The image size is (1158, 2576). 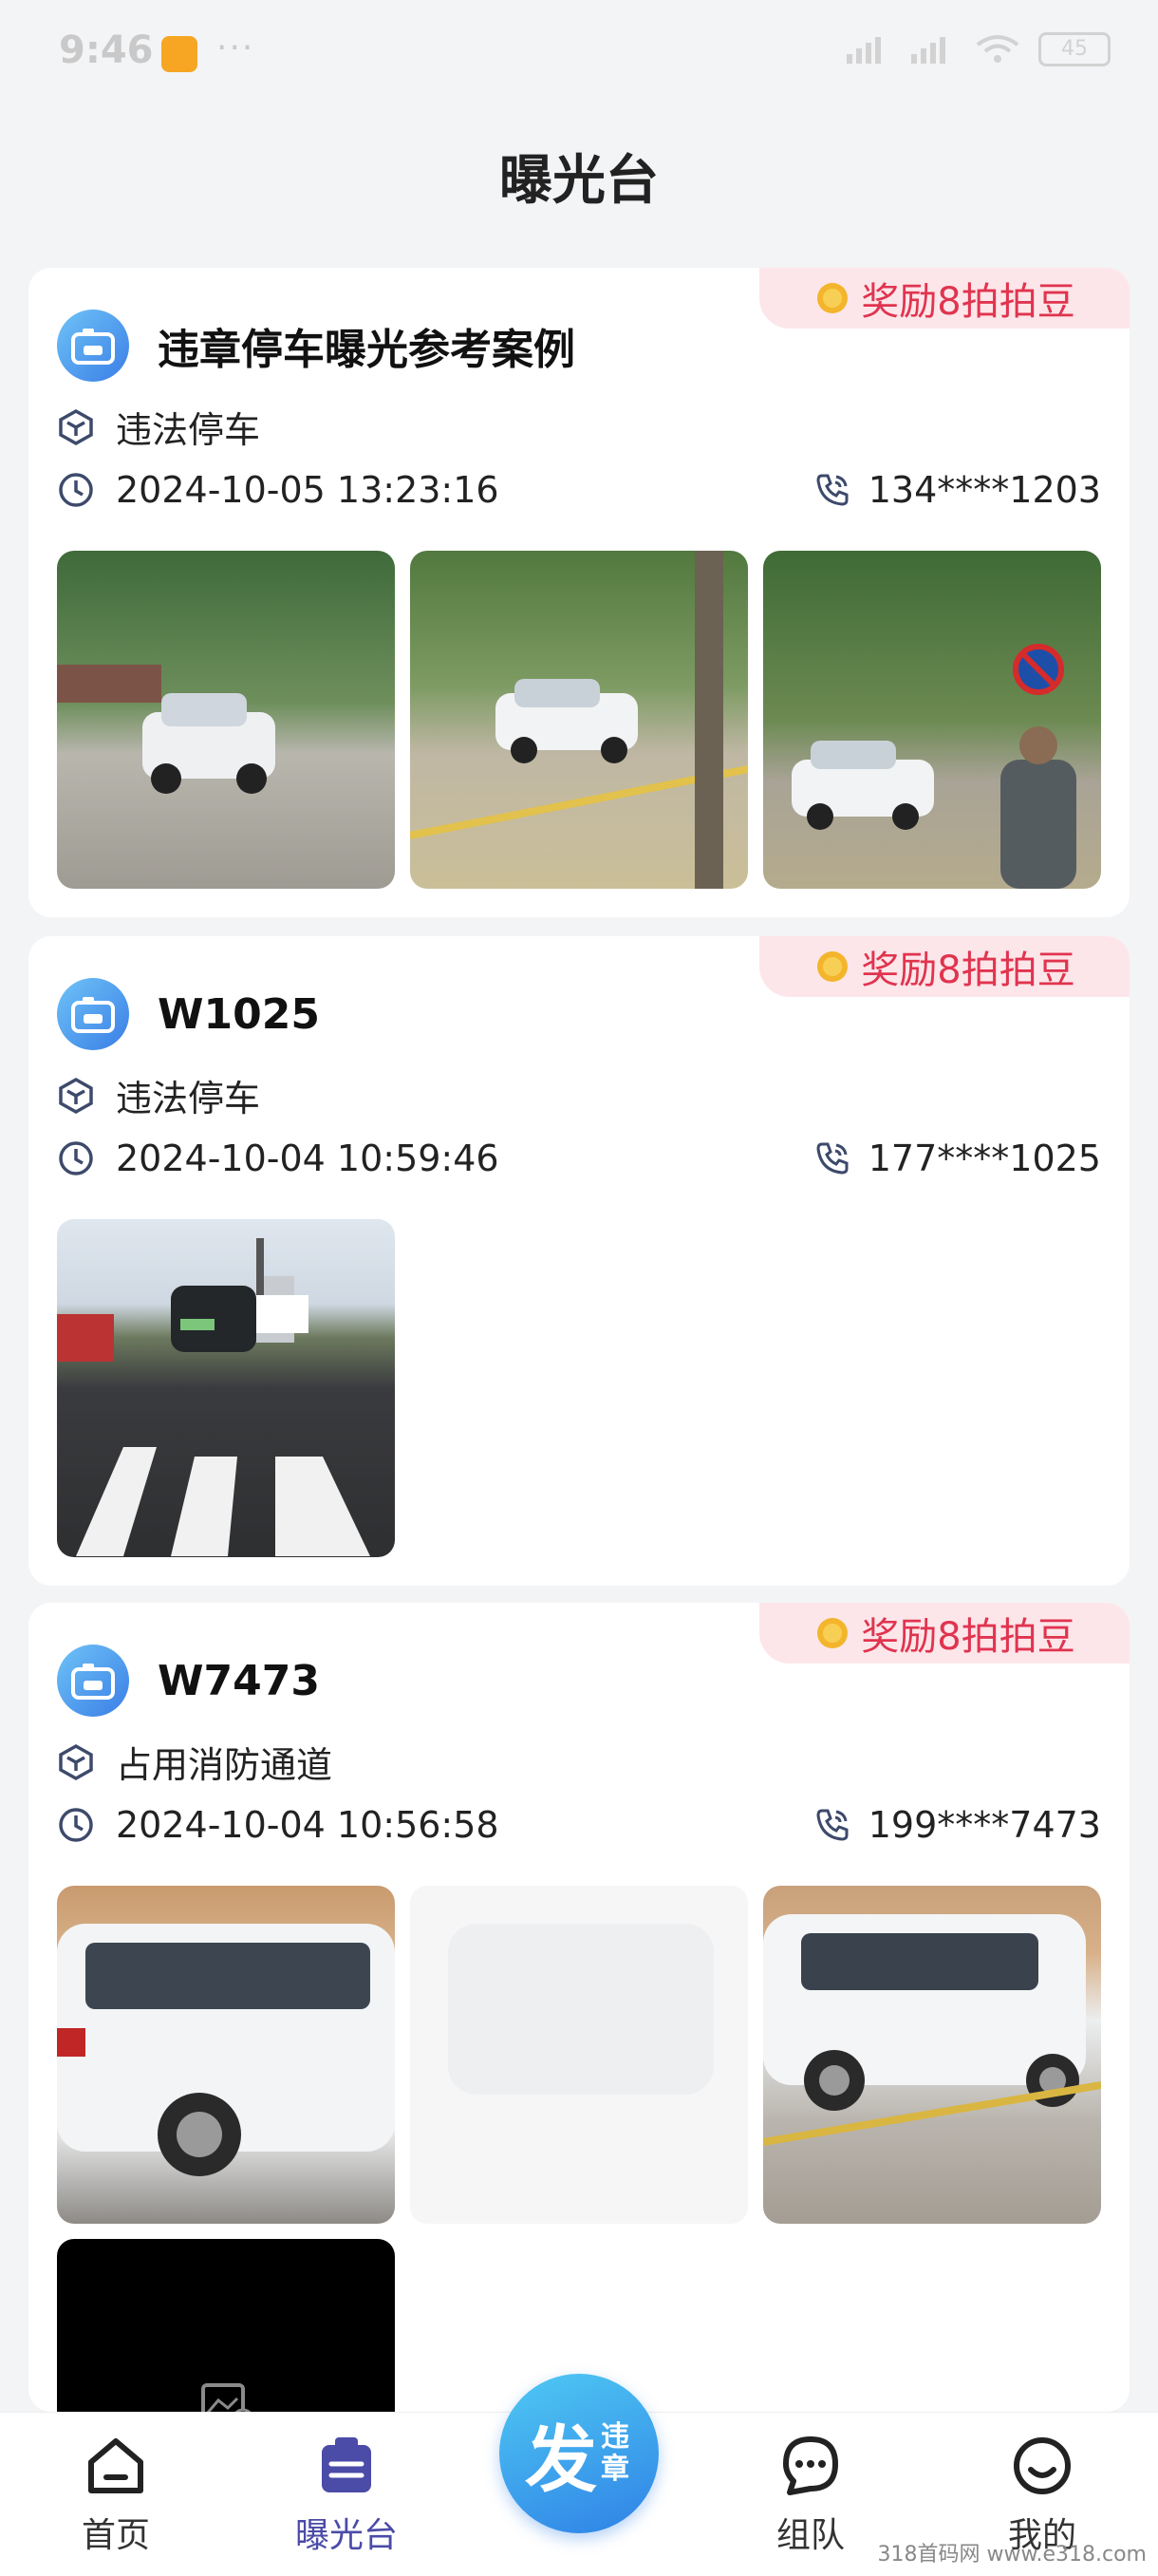 I want to click on tab-team: 组队, so click(x=810, y=2494).